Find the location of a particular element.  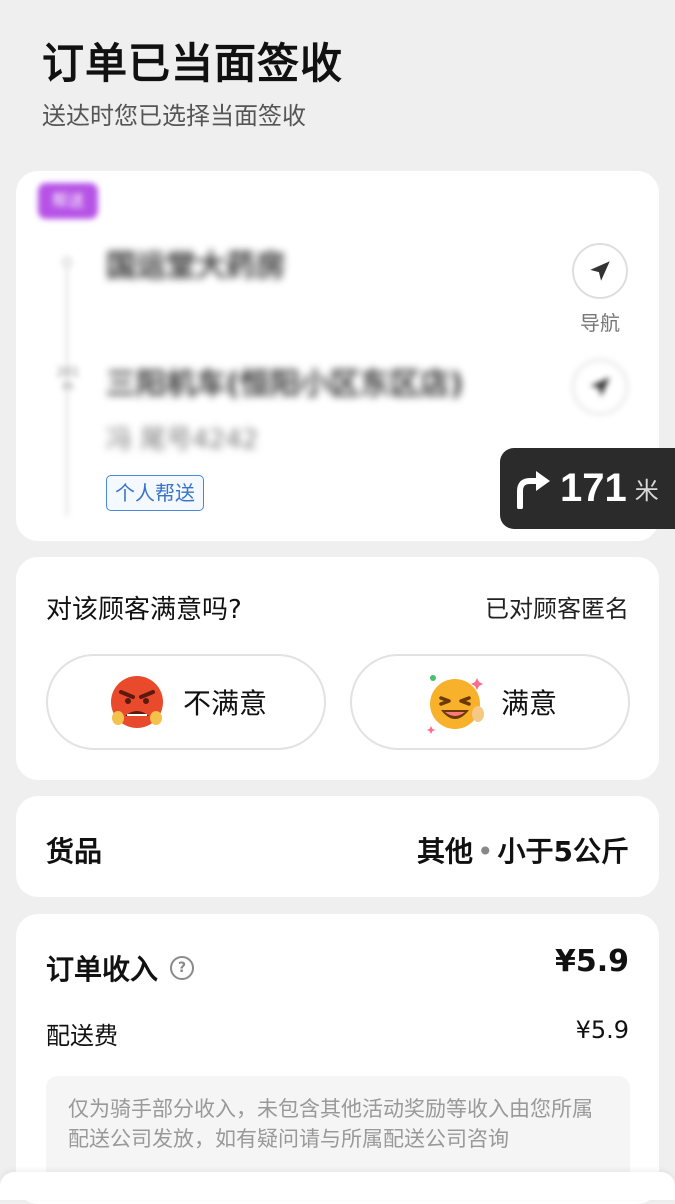

page-title: 订单已当面签收 is located at coordinates (193, 63).